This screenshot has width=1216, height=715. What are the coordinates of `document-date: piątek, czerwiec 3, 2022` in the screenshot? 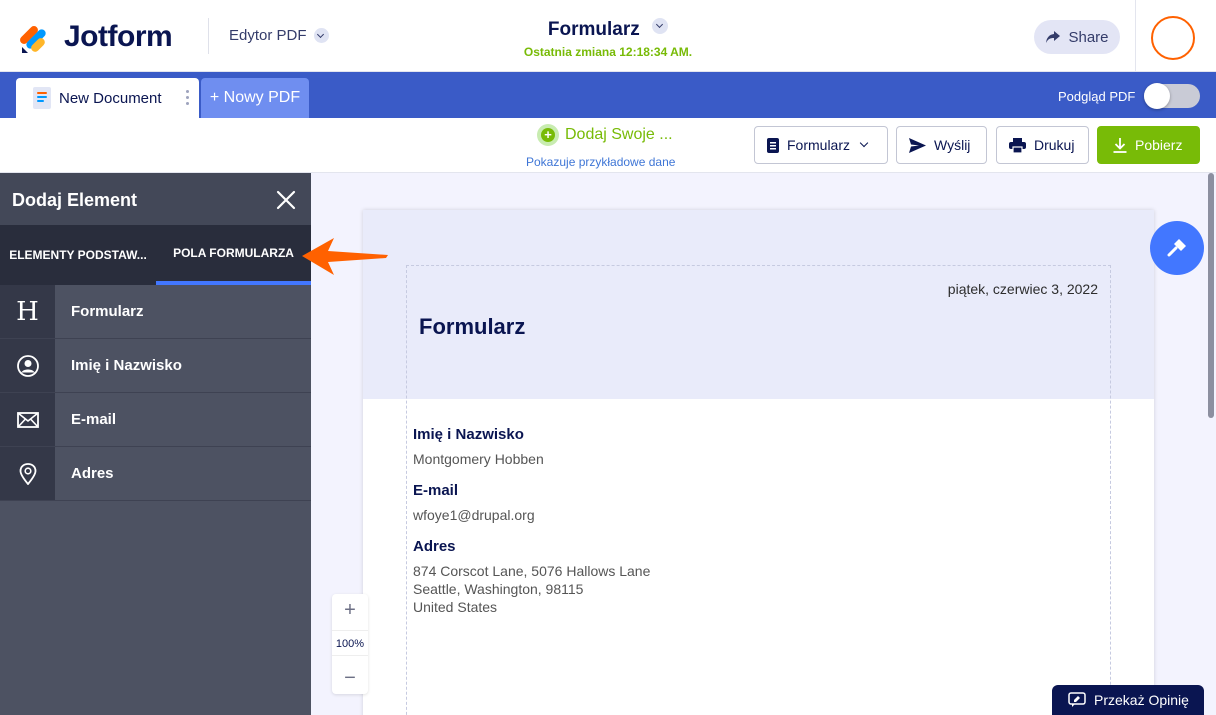 It's located at (1023, 289).